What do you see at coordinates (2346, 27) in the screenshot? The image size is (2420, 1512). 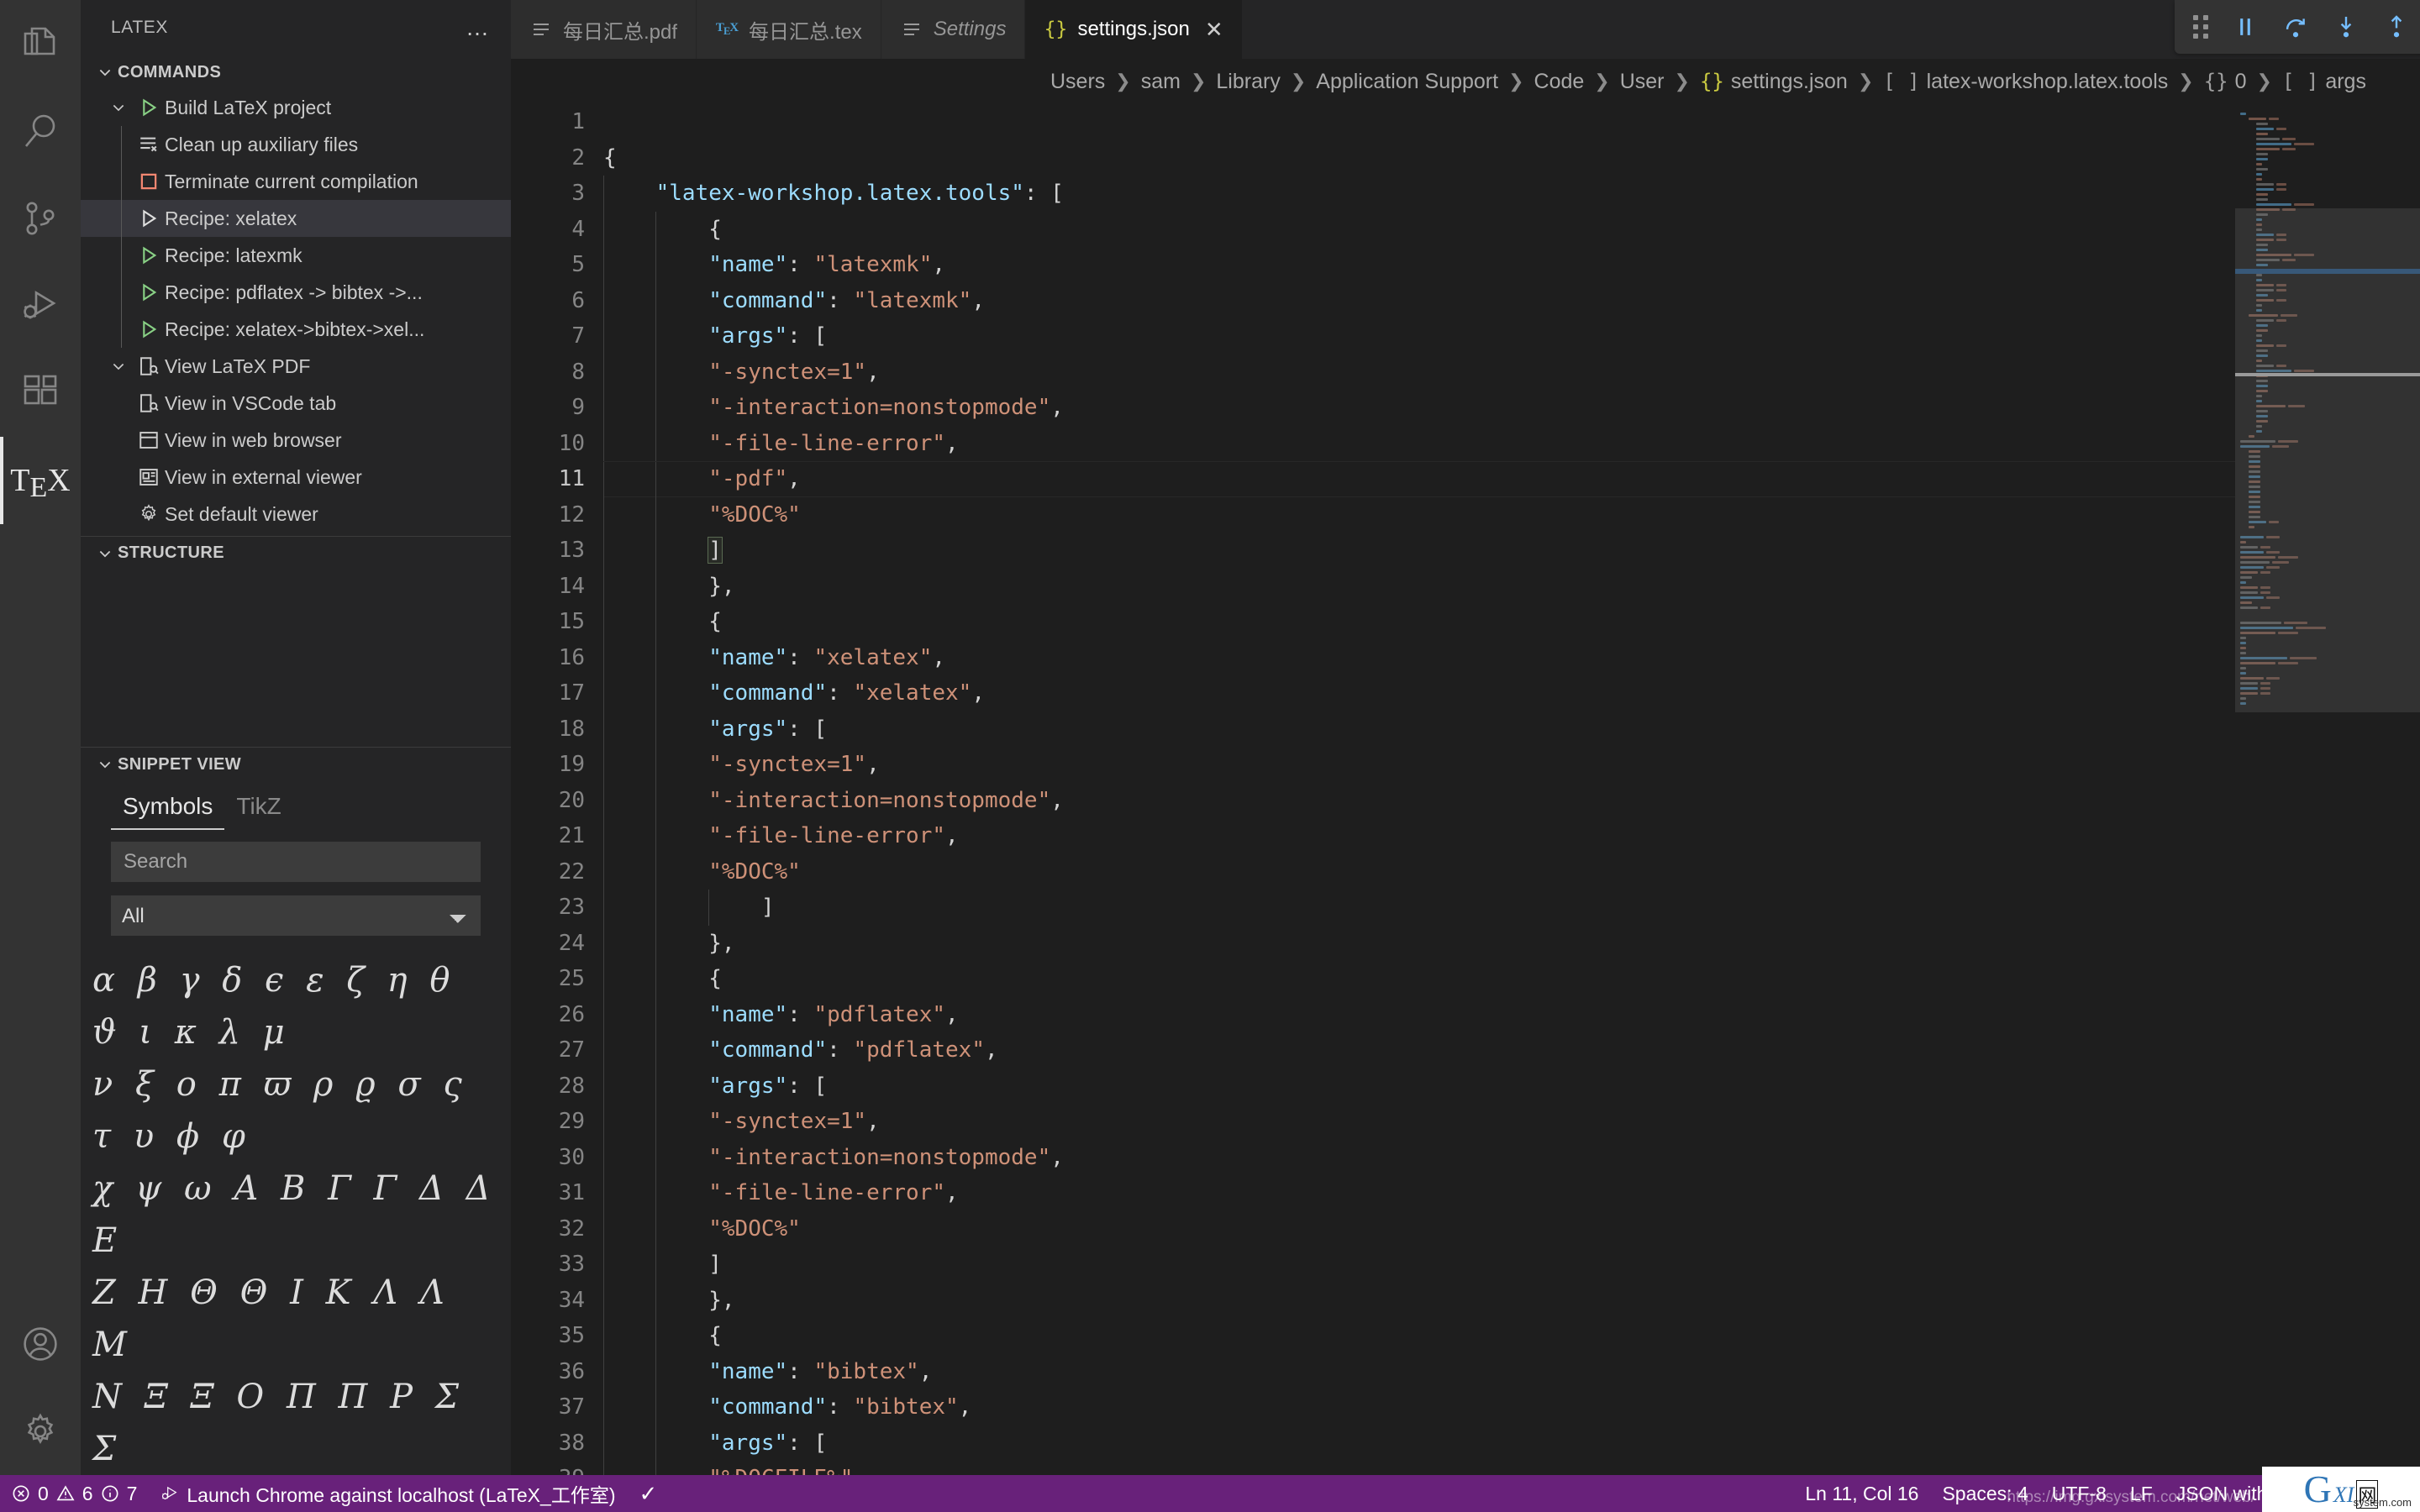 I see `step-into-button` at bounding box center [2346, 27].